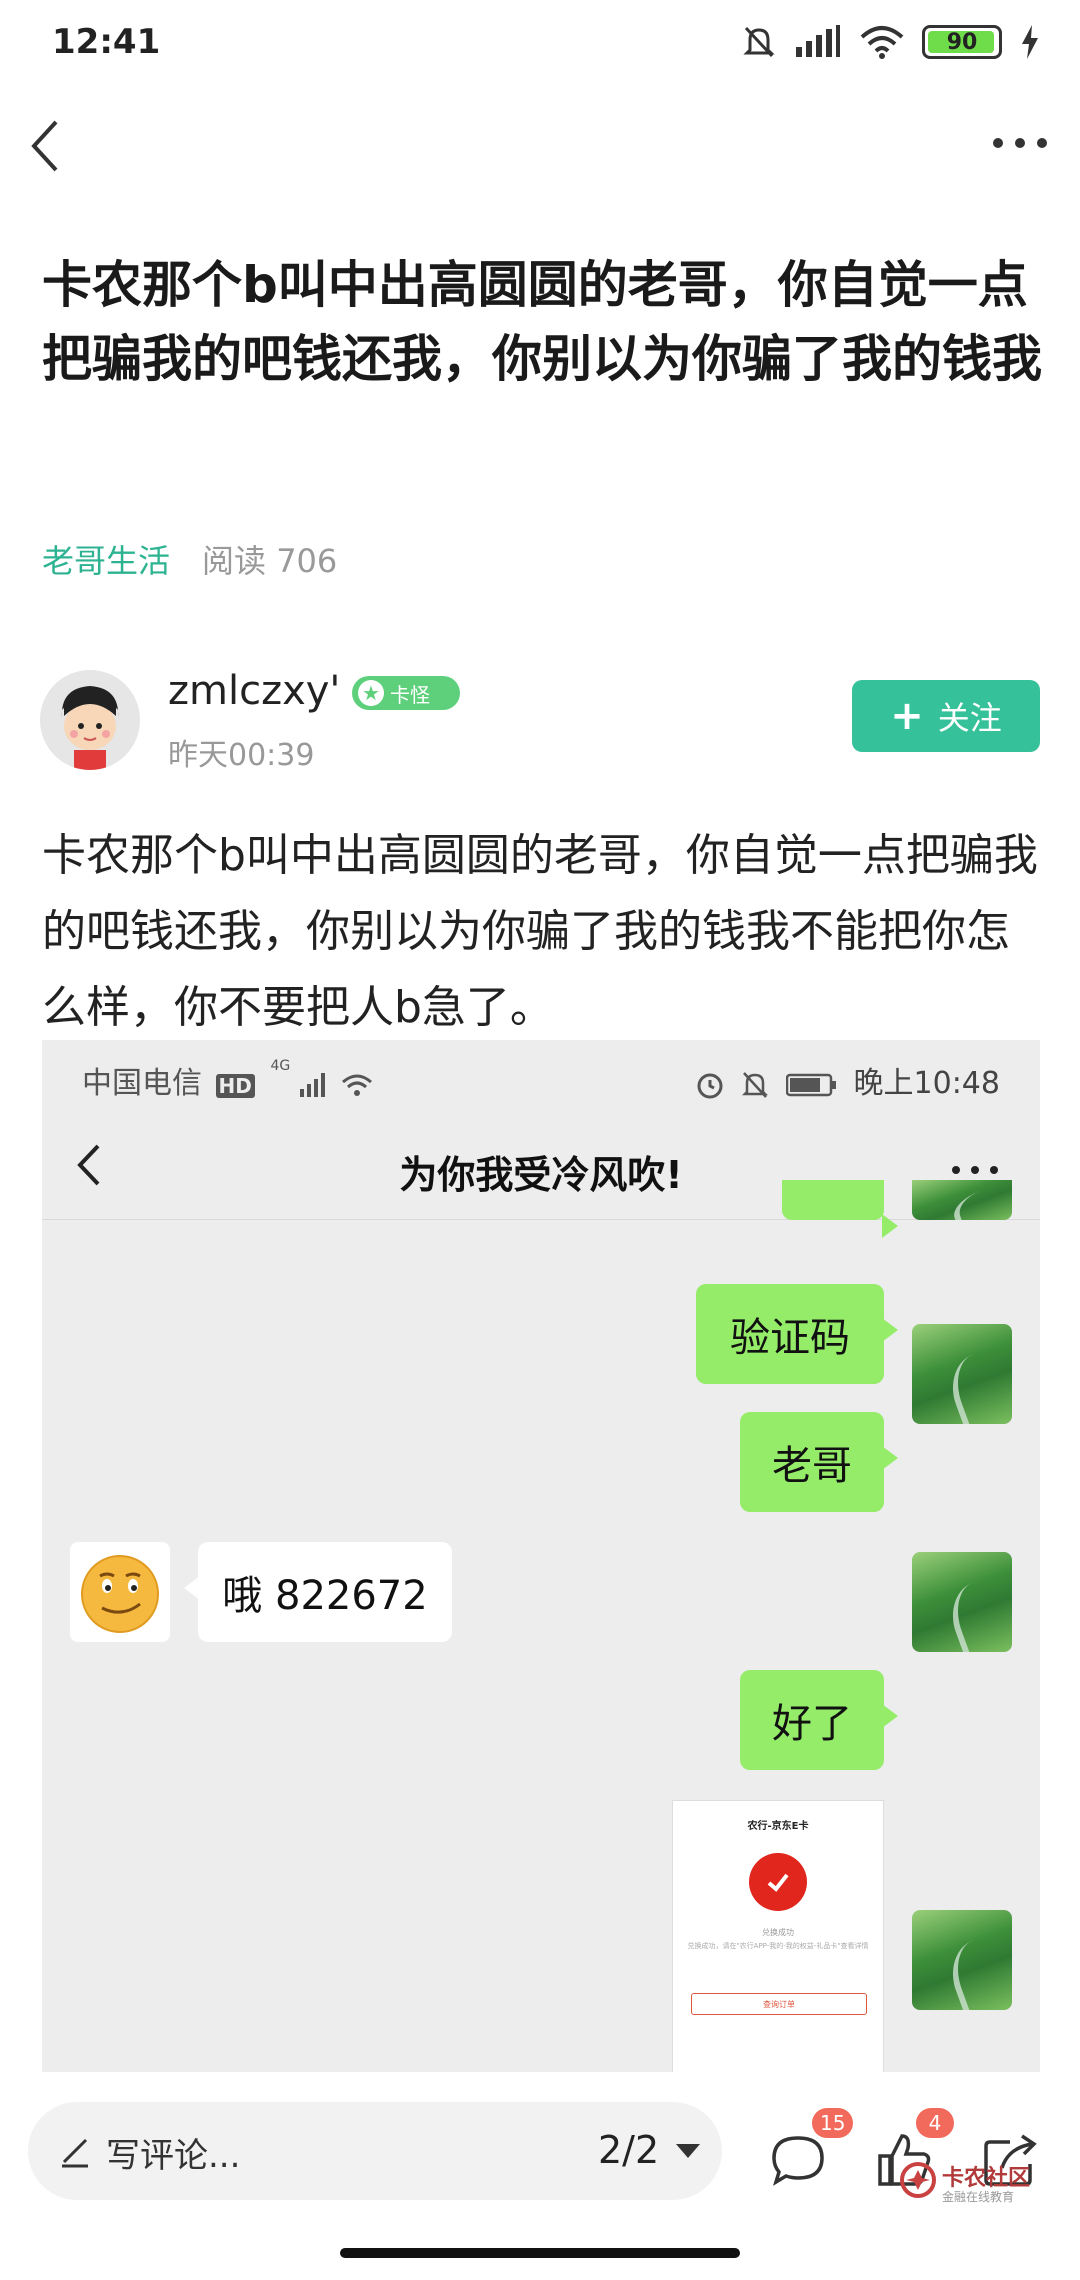 The image size is (1080, 2280). Describe the element at coordinates (280, 1066) in the screenshot. I see `net-type: 4G` at that location.